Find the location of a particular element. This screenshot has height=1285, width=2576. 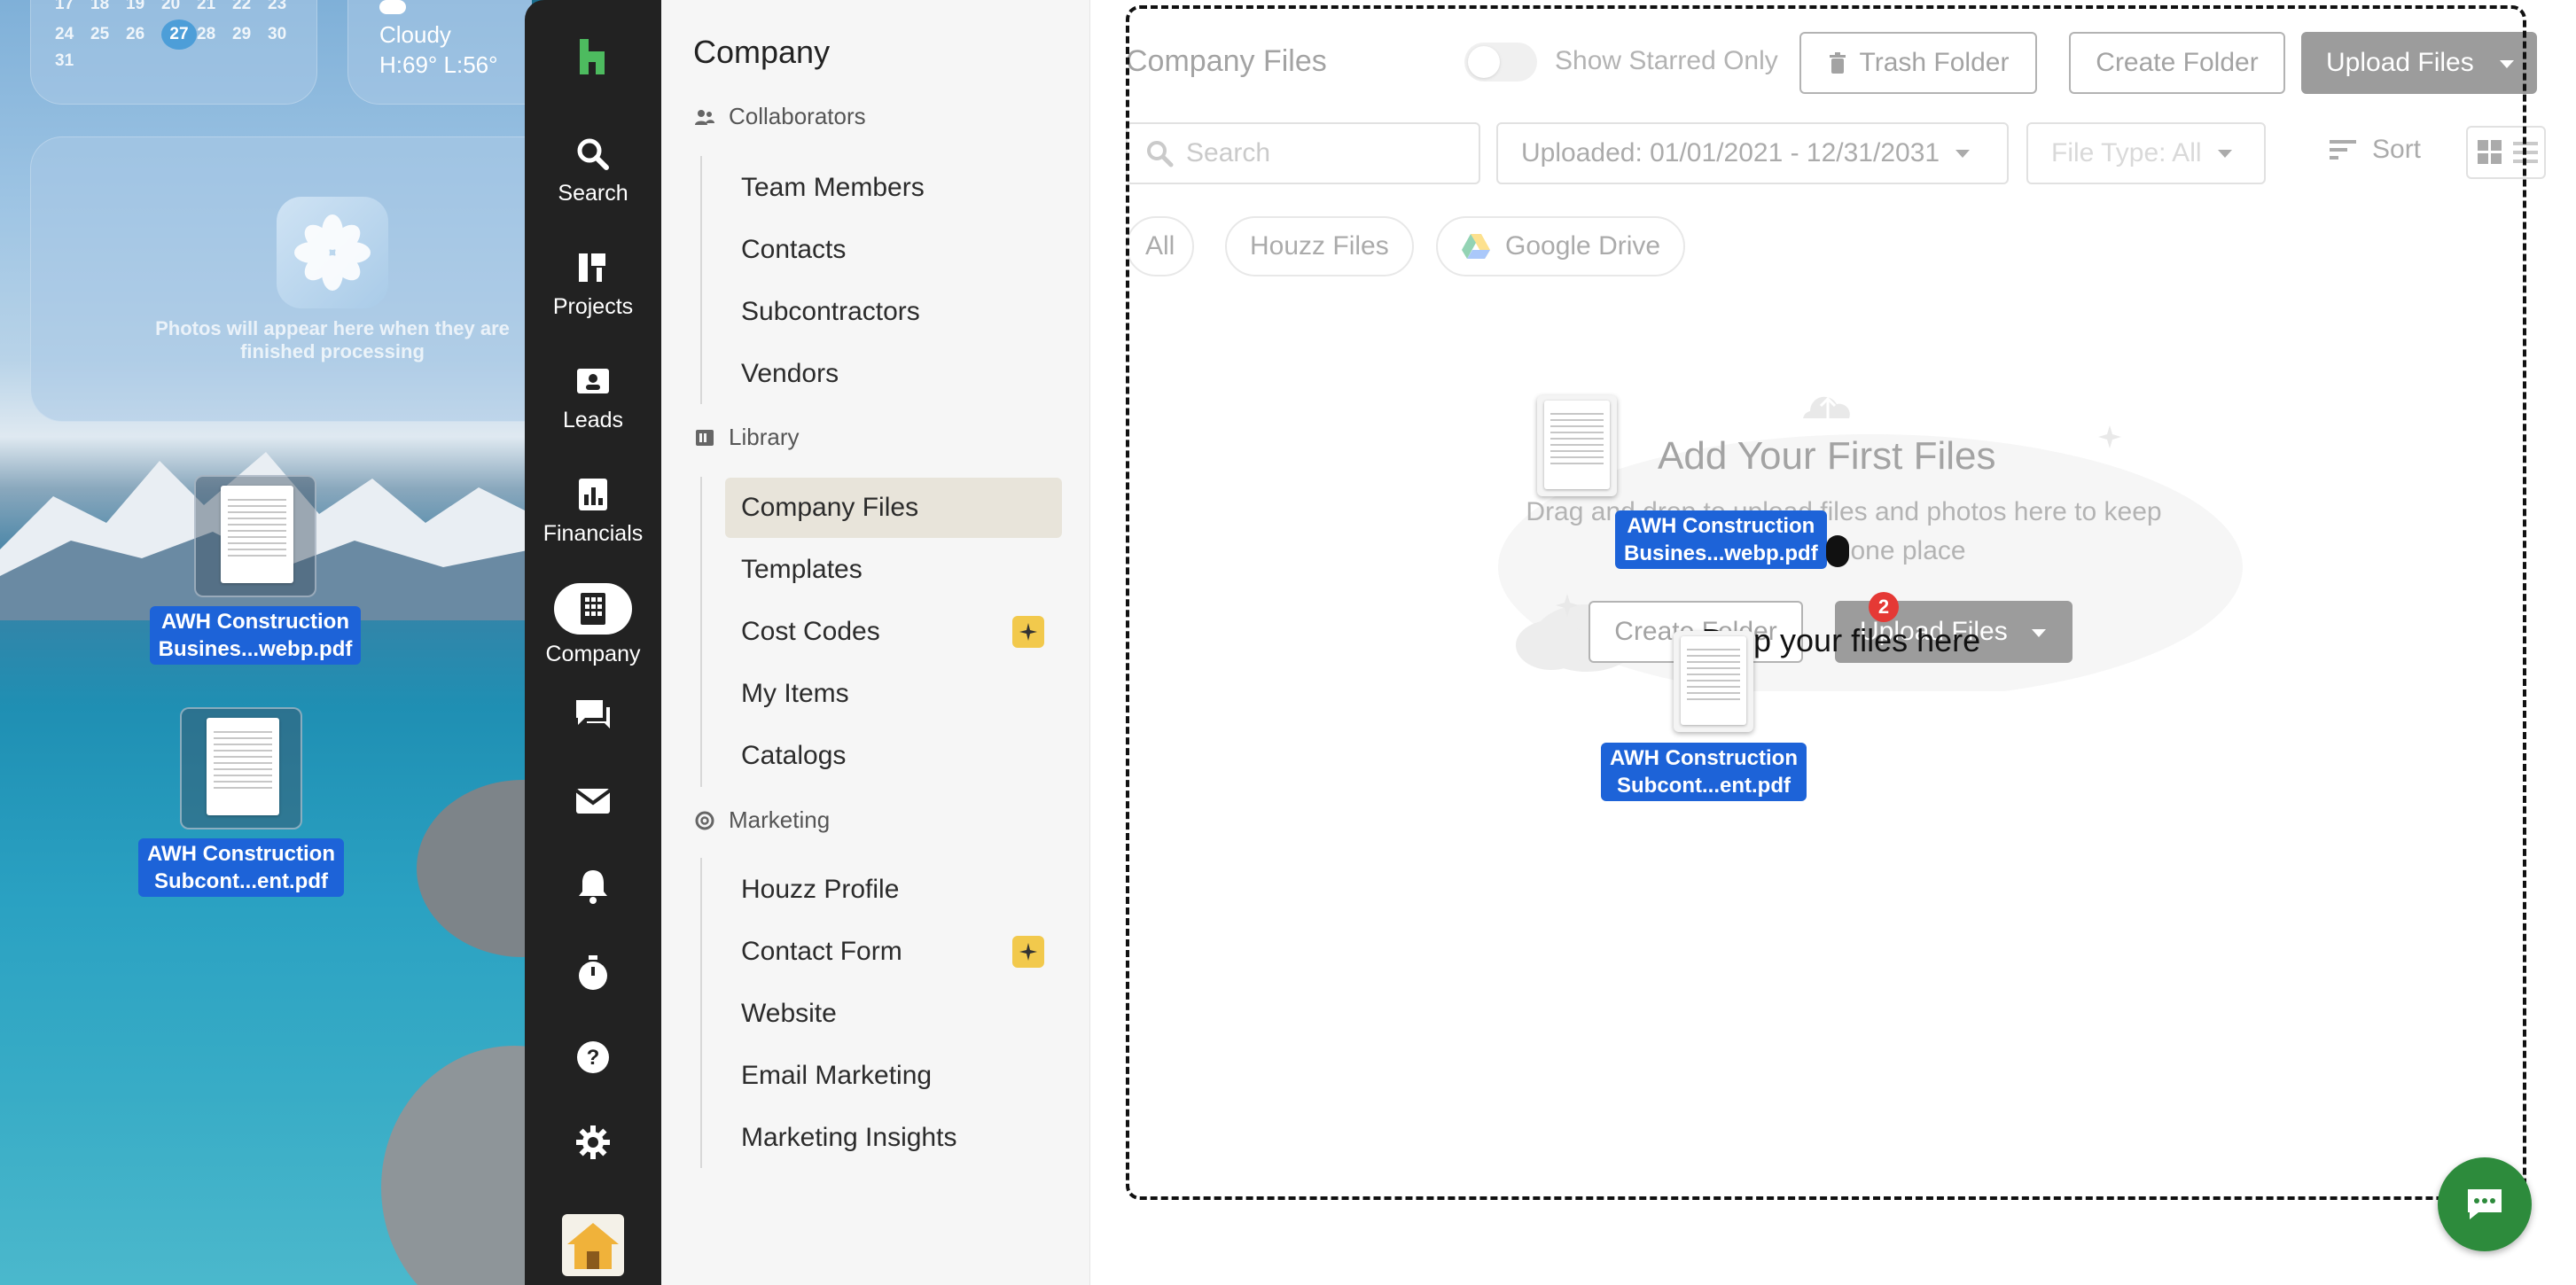

dragged-file-label: AWH Construction Busines...webp.pdf is located at coordinates (1721, 539).